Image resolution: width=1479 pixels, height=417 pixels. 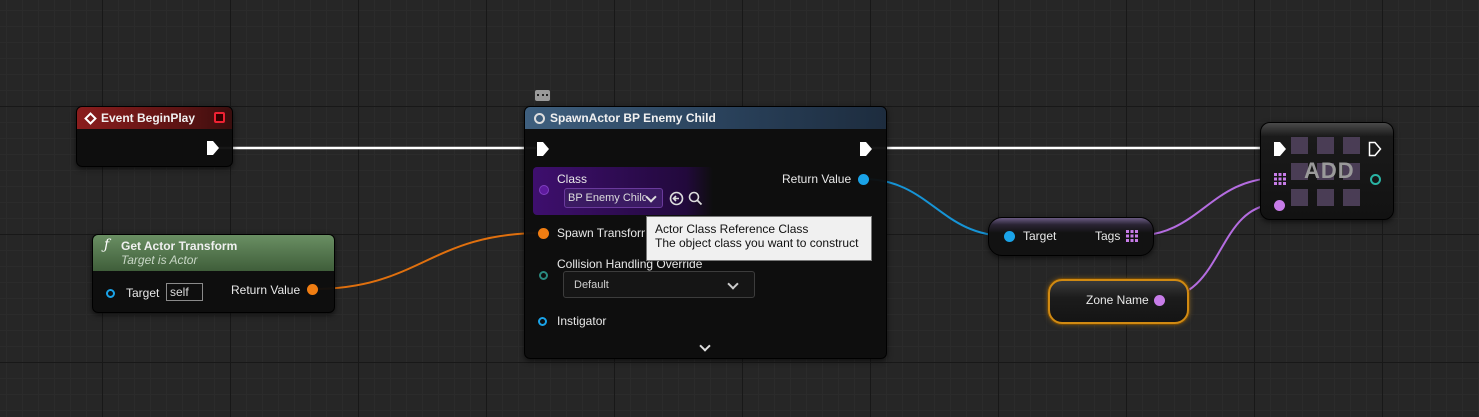 What do you see at coordinates (659, 284) in the screenshot?
I see `collision-dropdown: Default` at bounding box center [659, 284].